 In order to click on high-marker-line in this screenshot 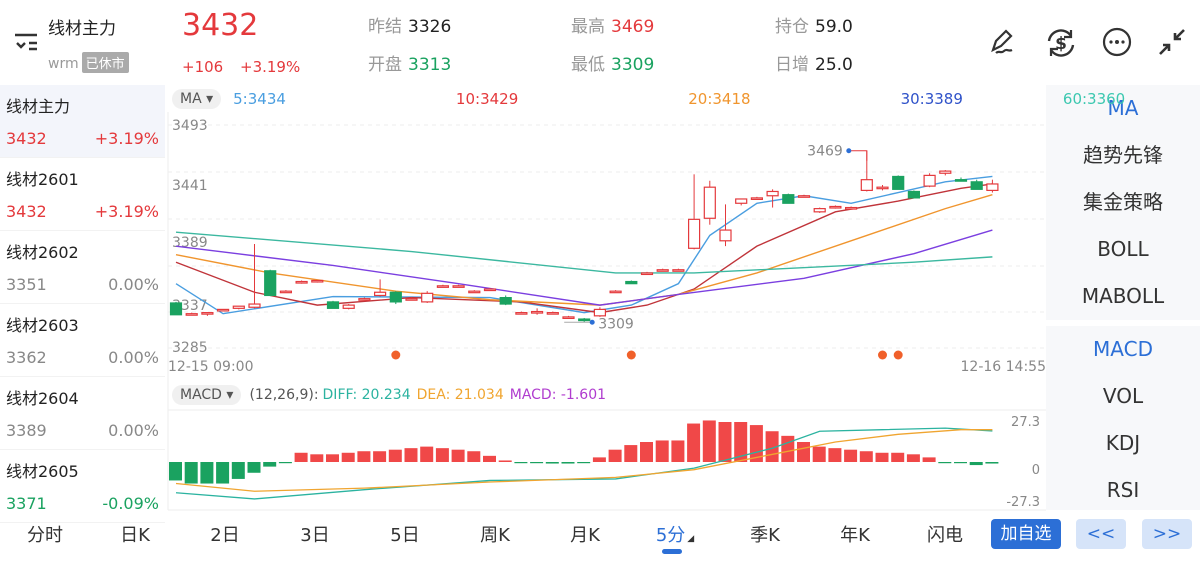, I will do `click(858, 155)`.